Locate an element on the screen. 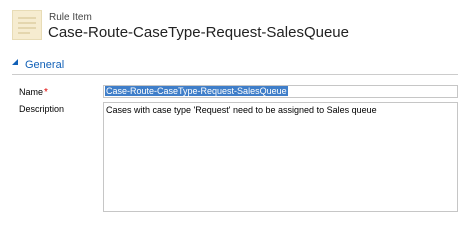 This screenshot has height=240, width=458. section-divider is located at coordinates (235, 74).